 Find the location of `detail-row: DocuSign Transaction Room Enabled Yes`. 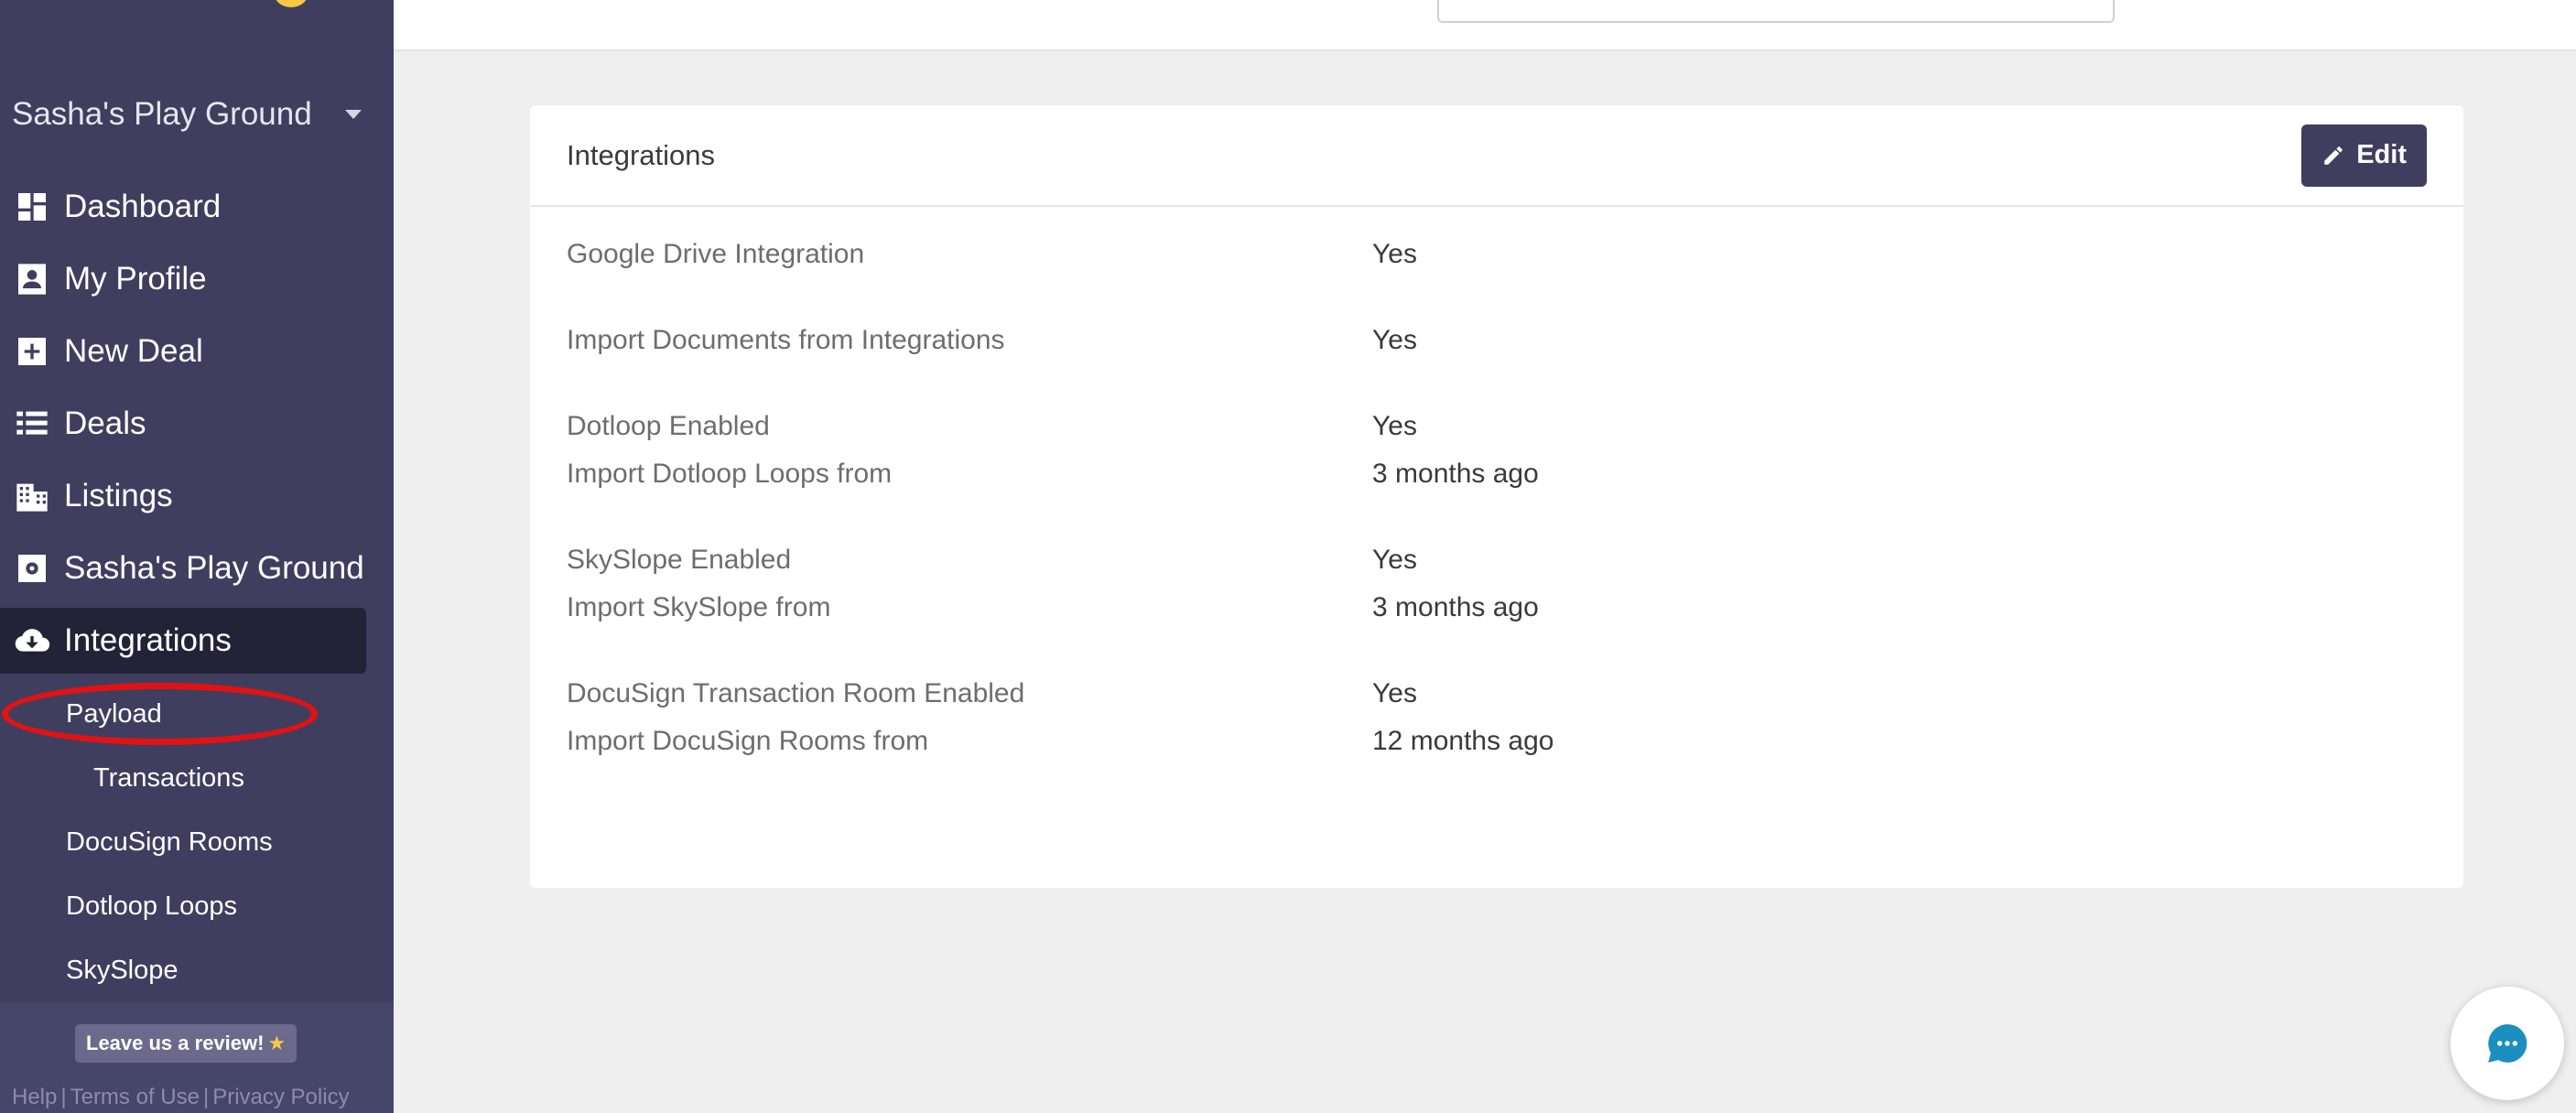

detail-row: DocuSign Transaction Room Enabled Yes is located at coordinates (1497, 694).